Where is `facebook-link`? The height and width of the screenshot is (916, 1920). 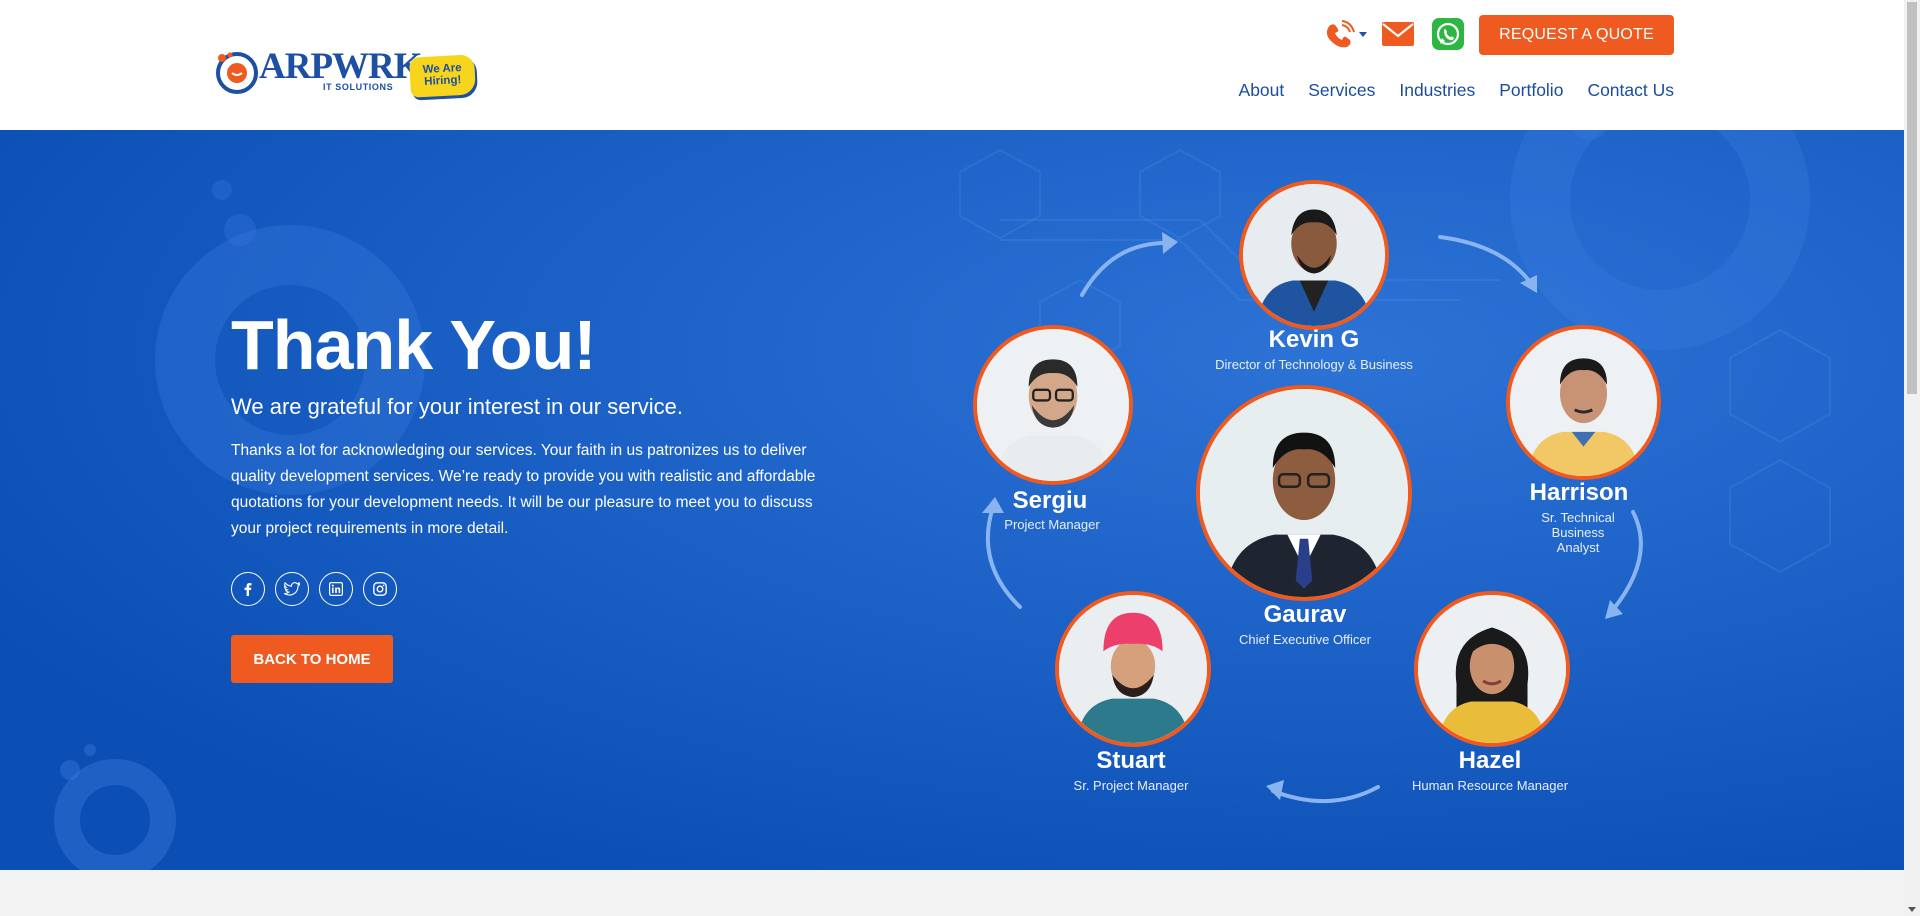
facebook-link is located at coordinates (248, 589).